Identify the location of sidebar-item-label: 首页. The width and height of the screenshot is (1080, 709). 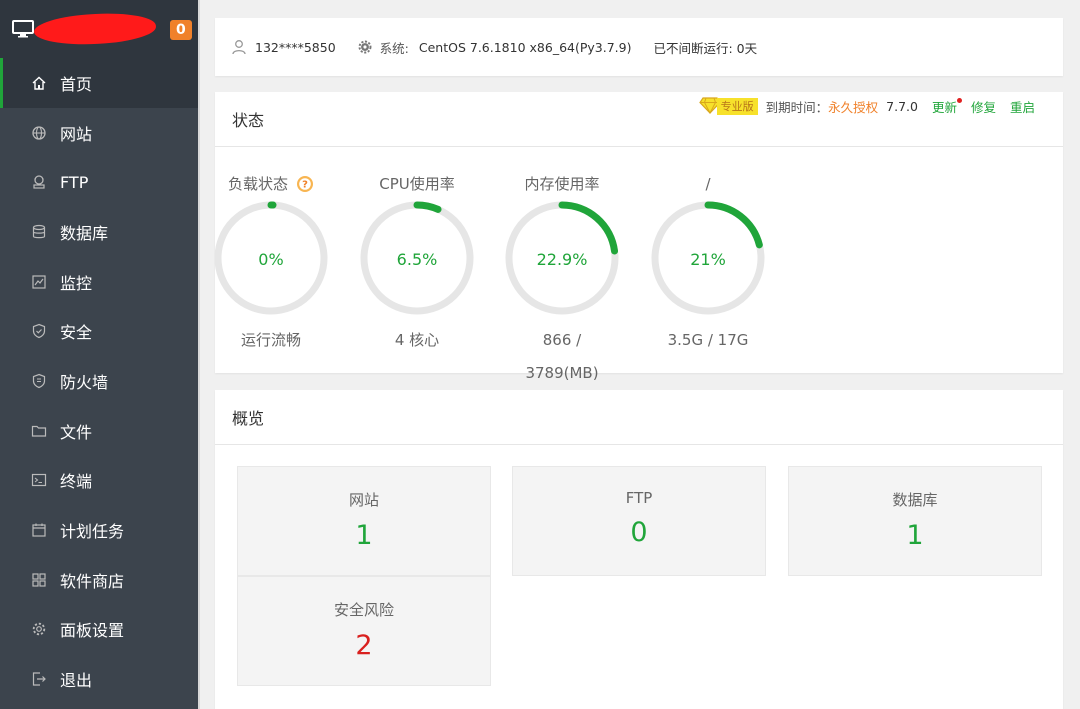
(76, 84).